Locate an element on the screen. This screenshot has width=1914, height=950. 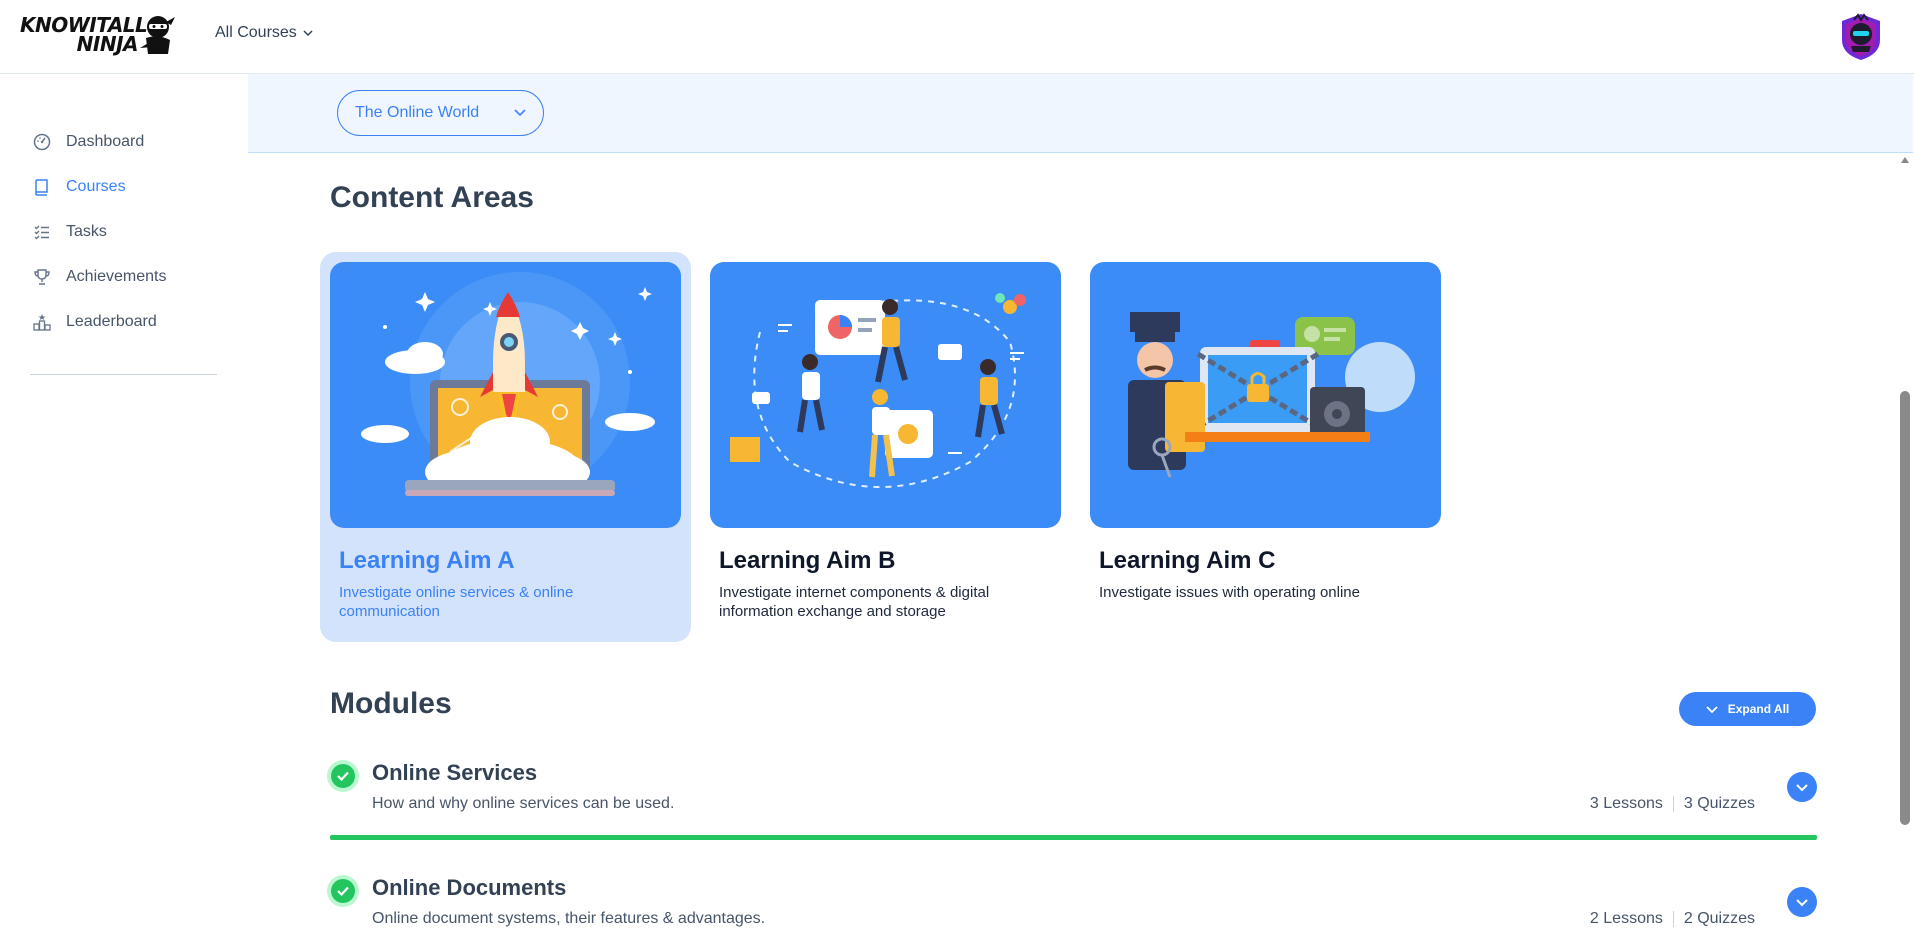
scroll-up-arrow-icon is located at coordinates (1905, 160).